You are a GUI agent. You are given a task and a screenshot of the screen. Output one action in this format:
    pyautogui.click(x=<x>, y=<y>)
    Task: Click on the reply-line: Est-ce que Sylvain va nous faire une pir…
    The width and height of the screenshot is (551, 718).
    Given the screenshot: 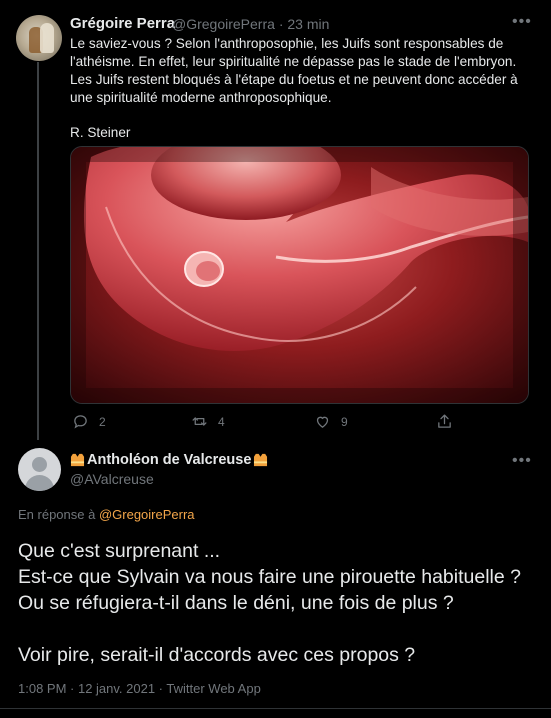 What is the action you would take?
    pyautogui.click(x=269, y=590)
    